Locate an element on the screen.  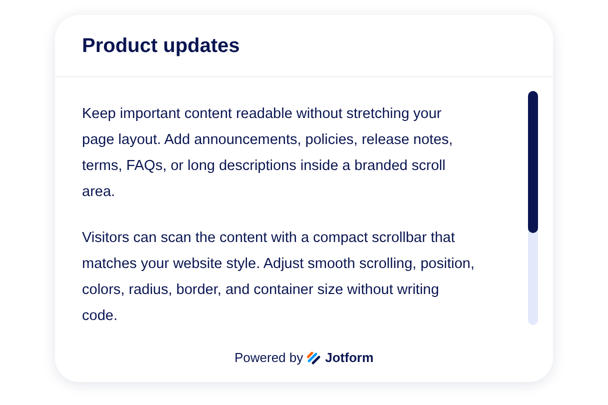
card-title: Product updates is located at coordinates (161, 46).